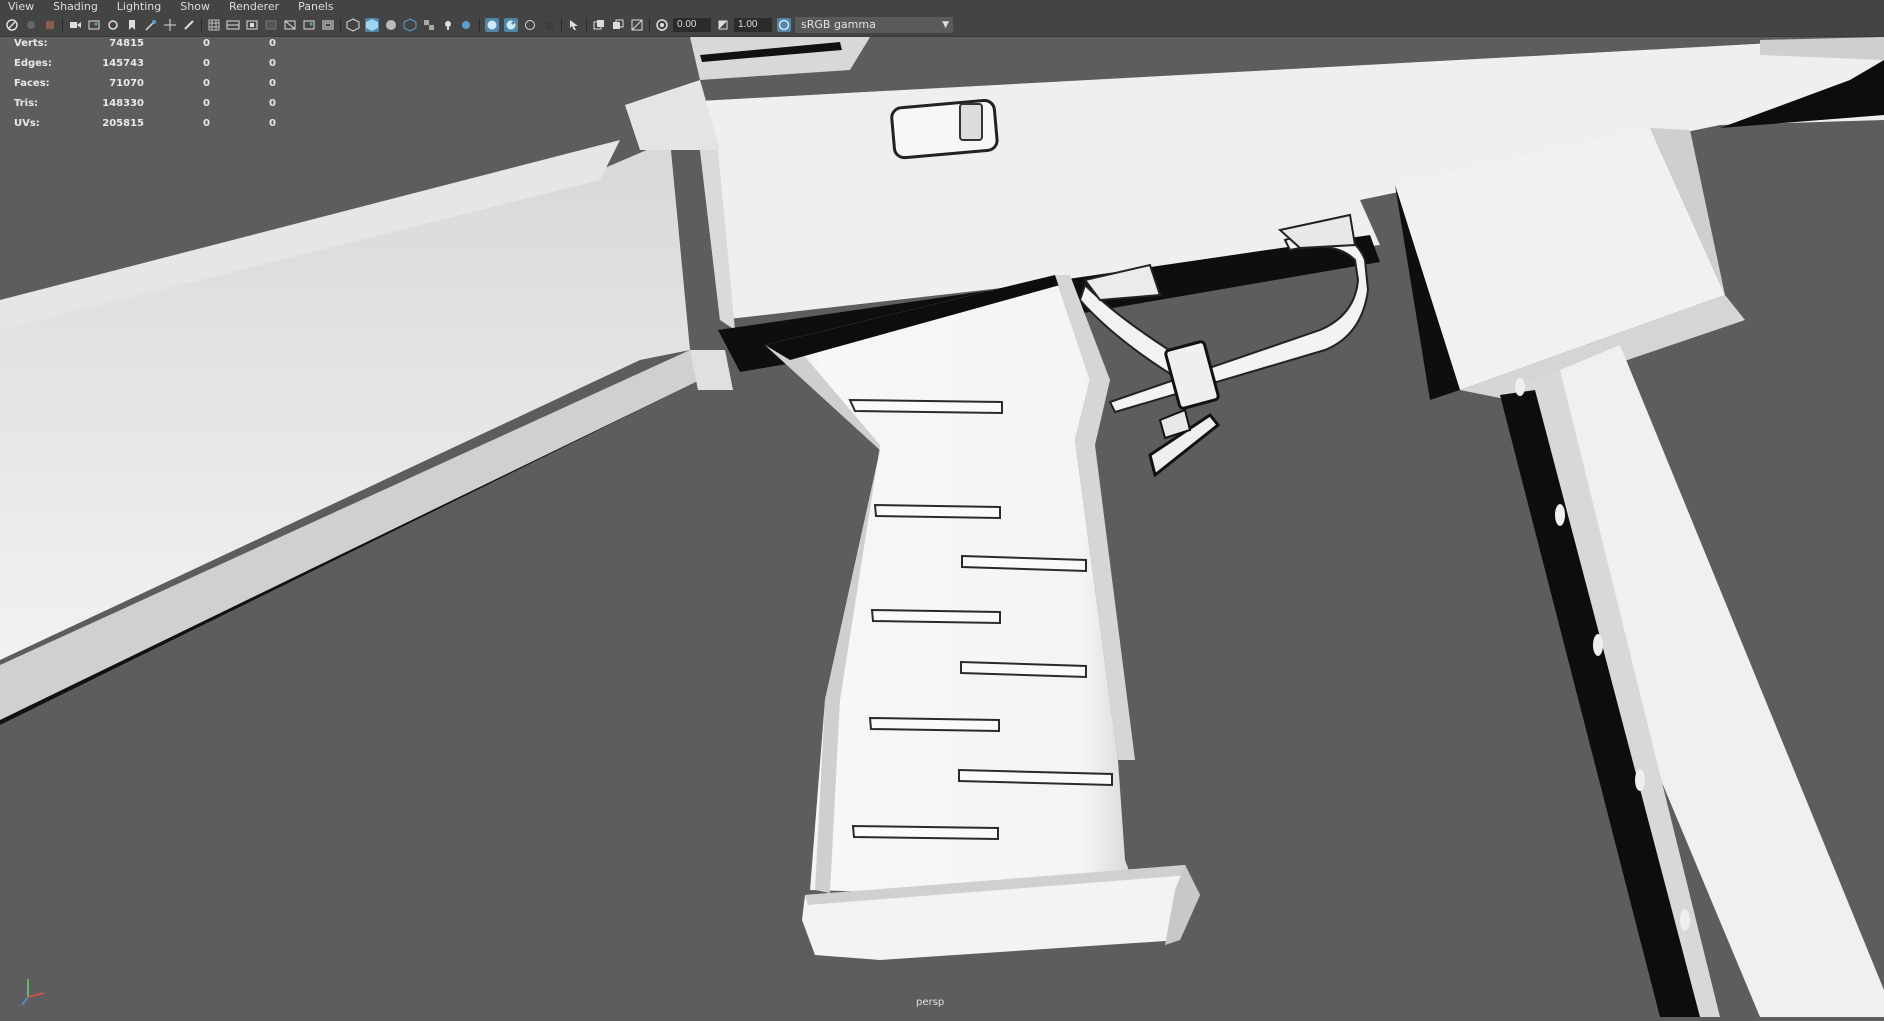 The image size is (1884, 1021). Describe the element at coordinates (50, 25) in the screenshot. I see `camera-attributes-icon` at that location.